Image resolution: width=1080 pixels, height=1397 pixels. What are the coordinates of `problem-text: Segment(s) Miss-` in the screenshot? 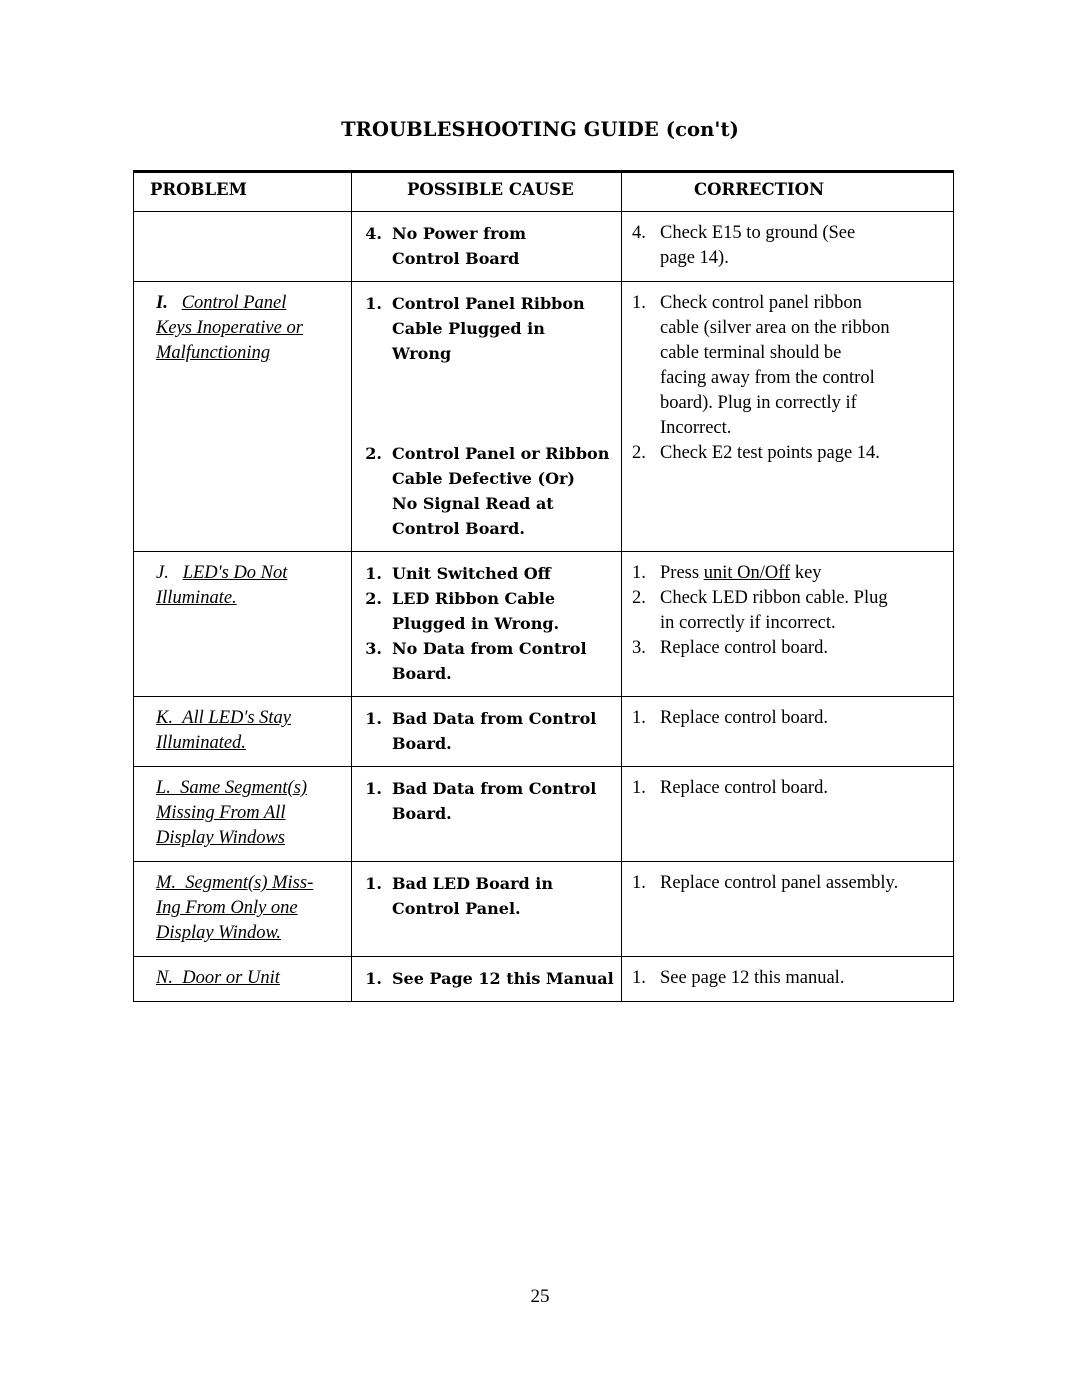 It's located at (249, 883).